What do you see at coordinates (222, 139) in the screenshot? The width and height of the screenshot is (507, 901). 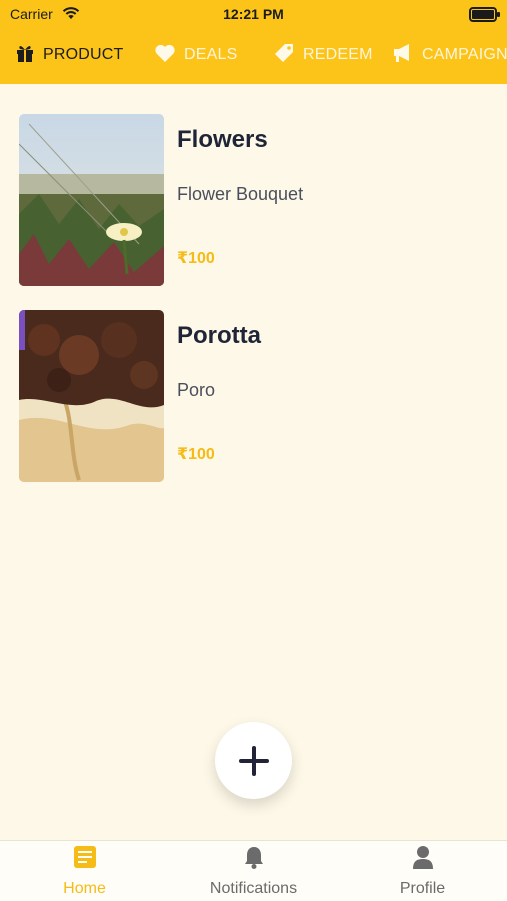 I see `product-title: Flowers` at bounding box center [222, 139].